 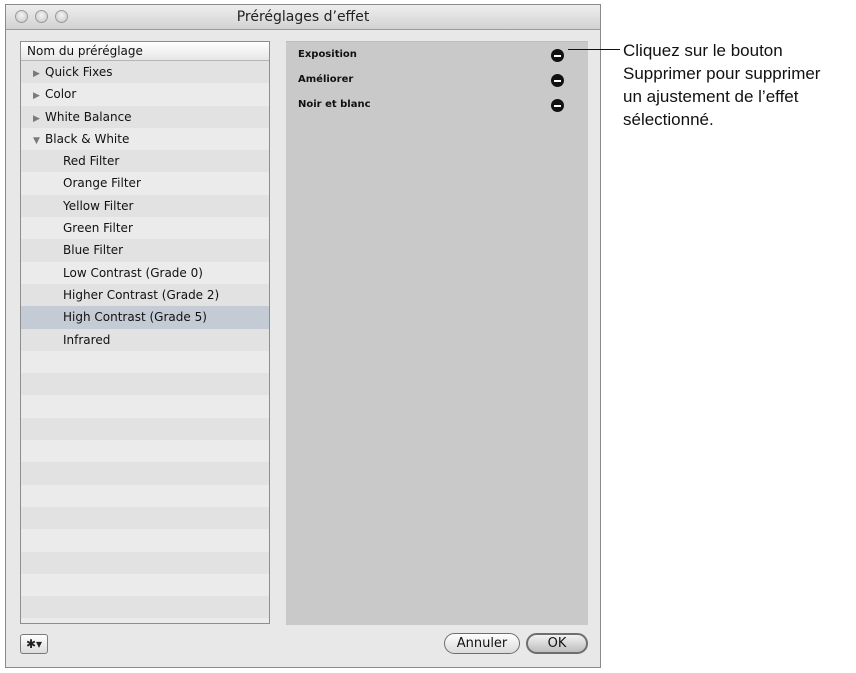 What do you see at coordinates (61, 94) in the screenshot?
I see `preset-label: Color` at bounding box center [61, 94].